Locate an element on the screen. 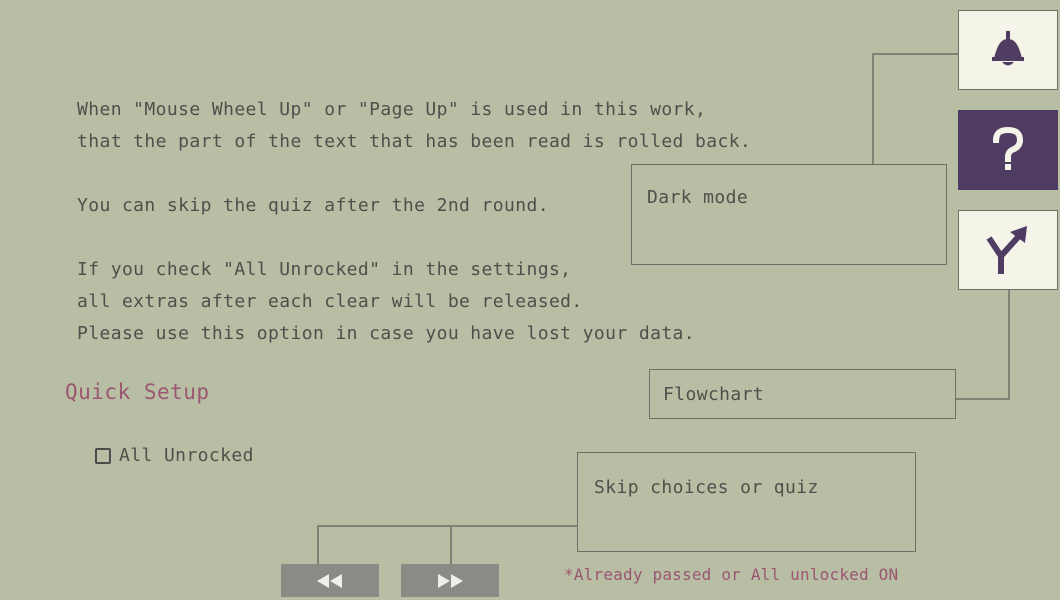  dark-mode-button is located at coordinates (1008, 50).